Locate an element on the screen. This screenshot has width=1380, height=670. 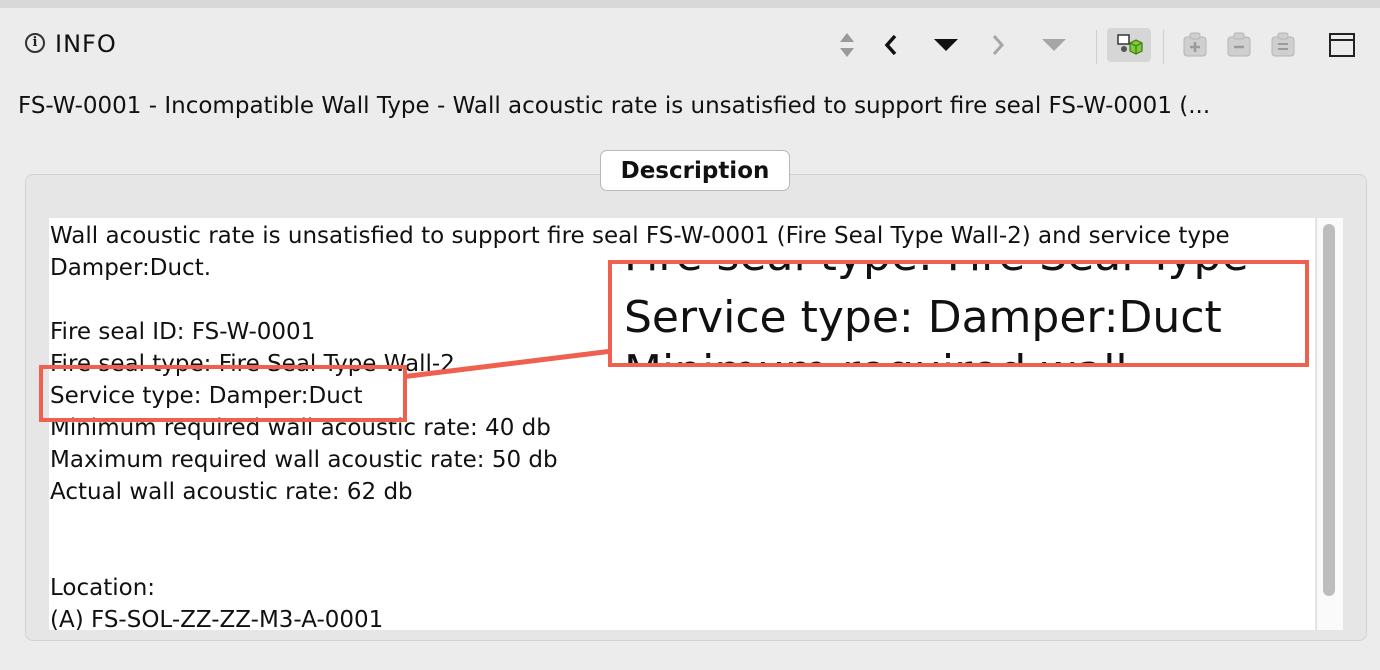
list-issue-icon is located at coordinates (1283, 45).